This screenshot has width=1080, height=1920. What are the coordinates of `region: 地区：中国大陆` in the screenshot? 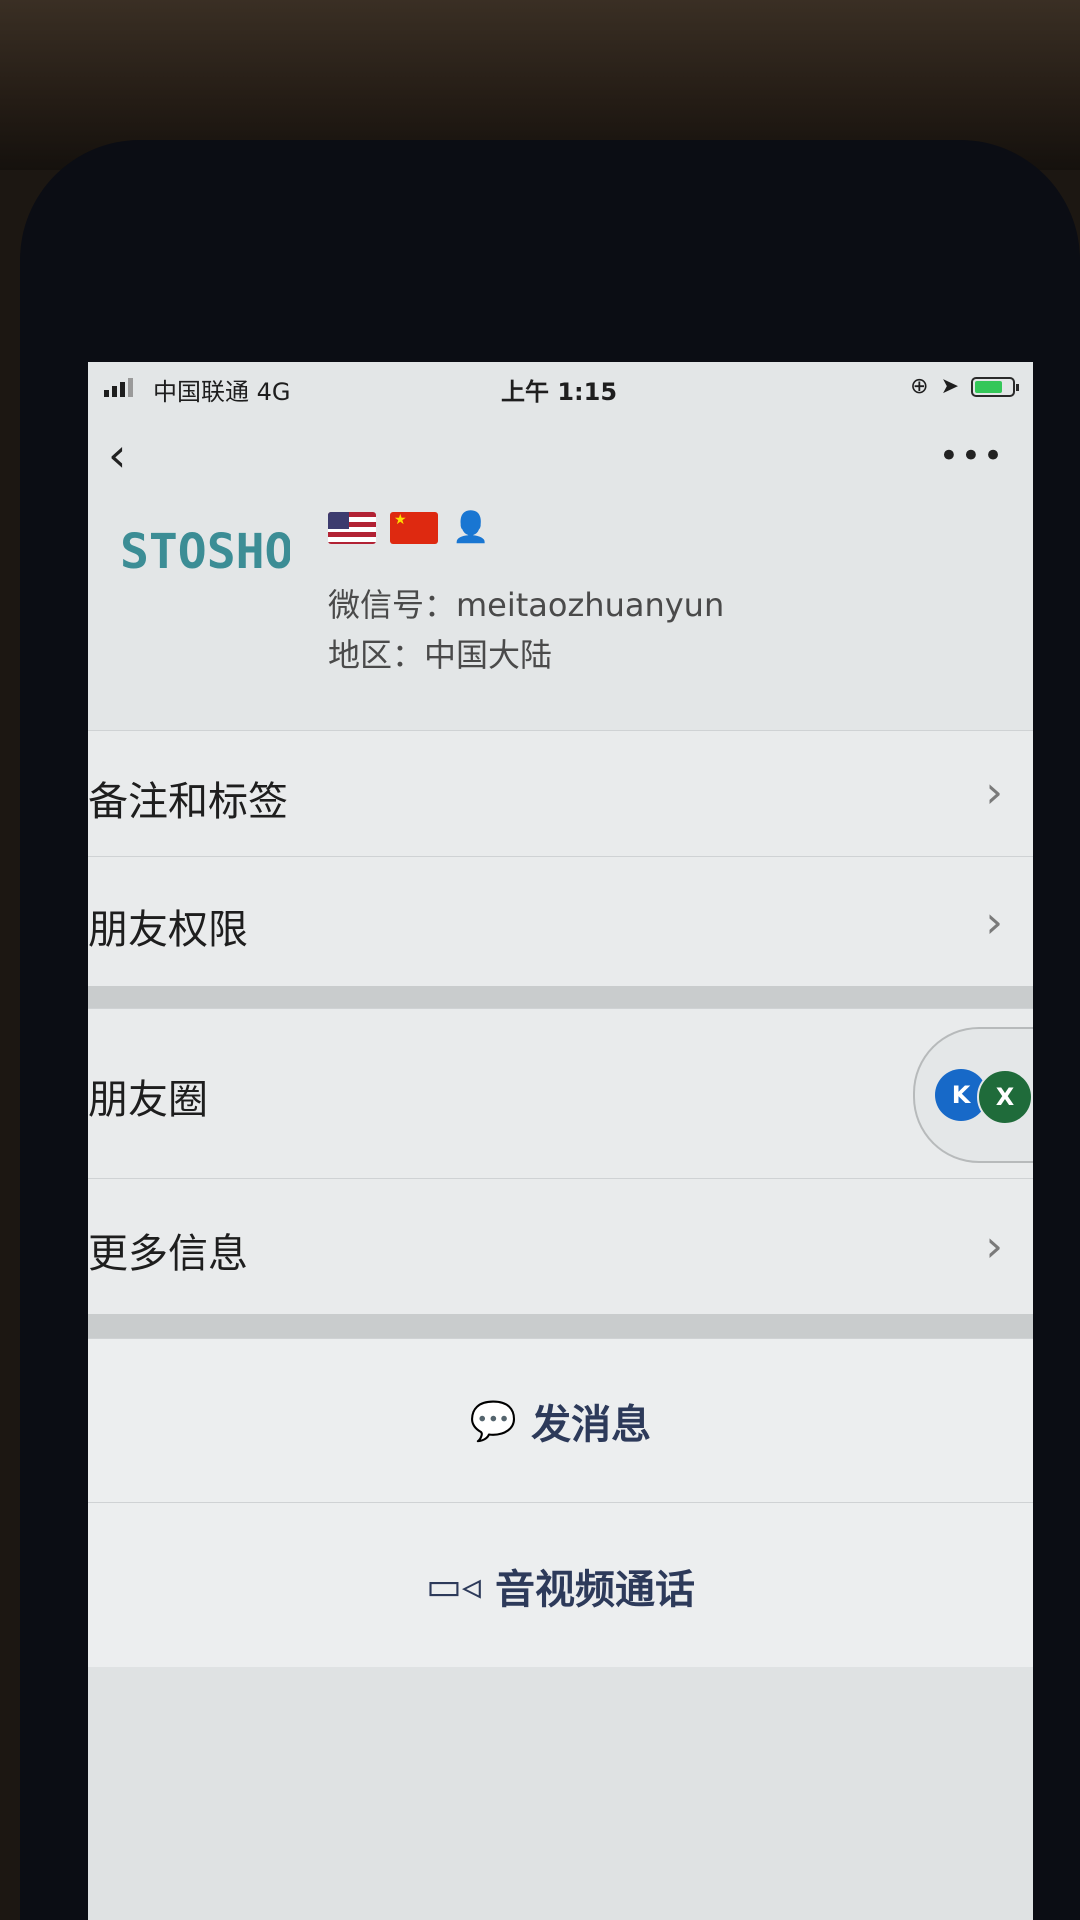 It's located at (440, 655).